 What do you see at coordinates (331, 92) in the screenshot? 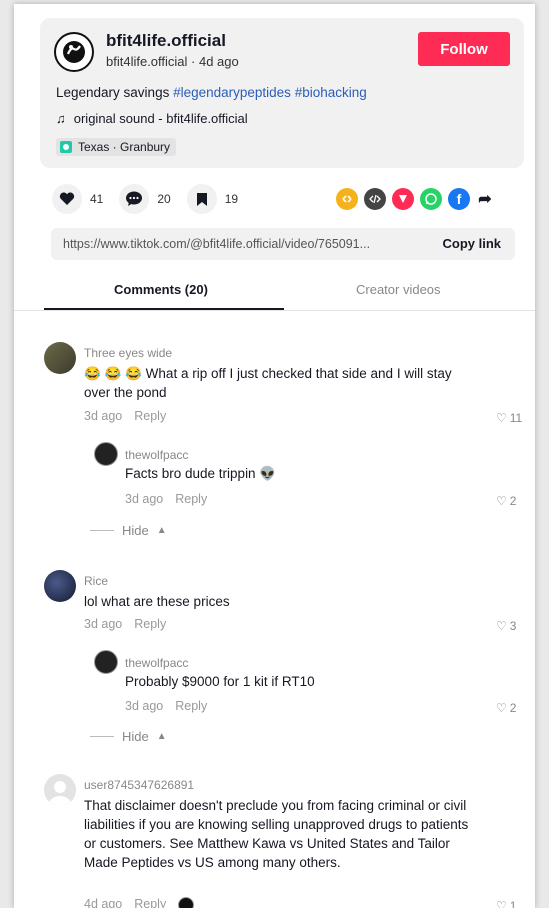
I see `hashtag-link: #biohacking` at bounding box center [331, 92].